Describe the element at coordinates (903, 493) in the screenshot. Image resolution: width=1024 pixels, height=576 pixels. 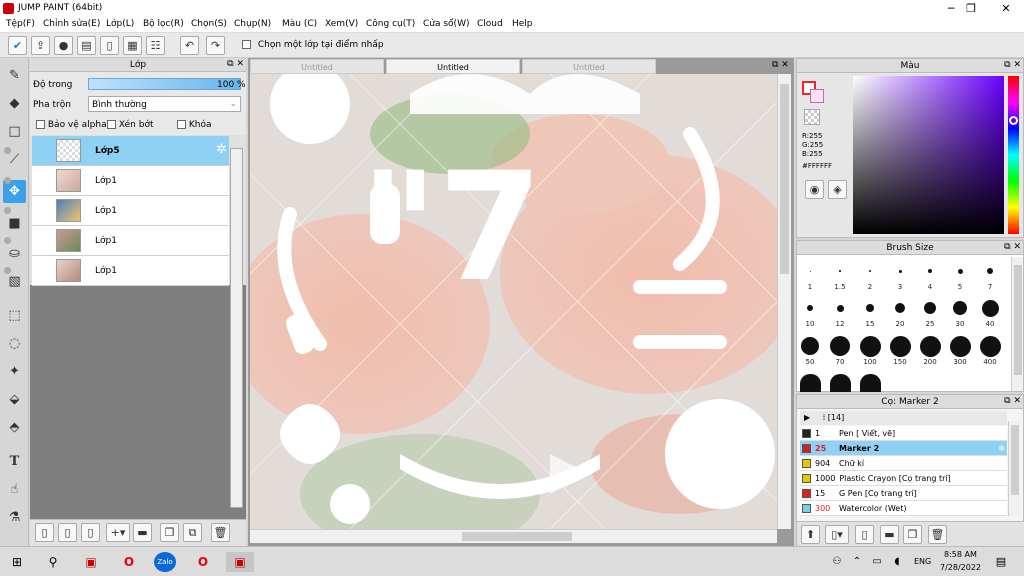
I see `brush-list-item: 15 G Pen [Cọ trang trí]` at that location.